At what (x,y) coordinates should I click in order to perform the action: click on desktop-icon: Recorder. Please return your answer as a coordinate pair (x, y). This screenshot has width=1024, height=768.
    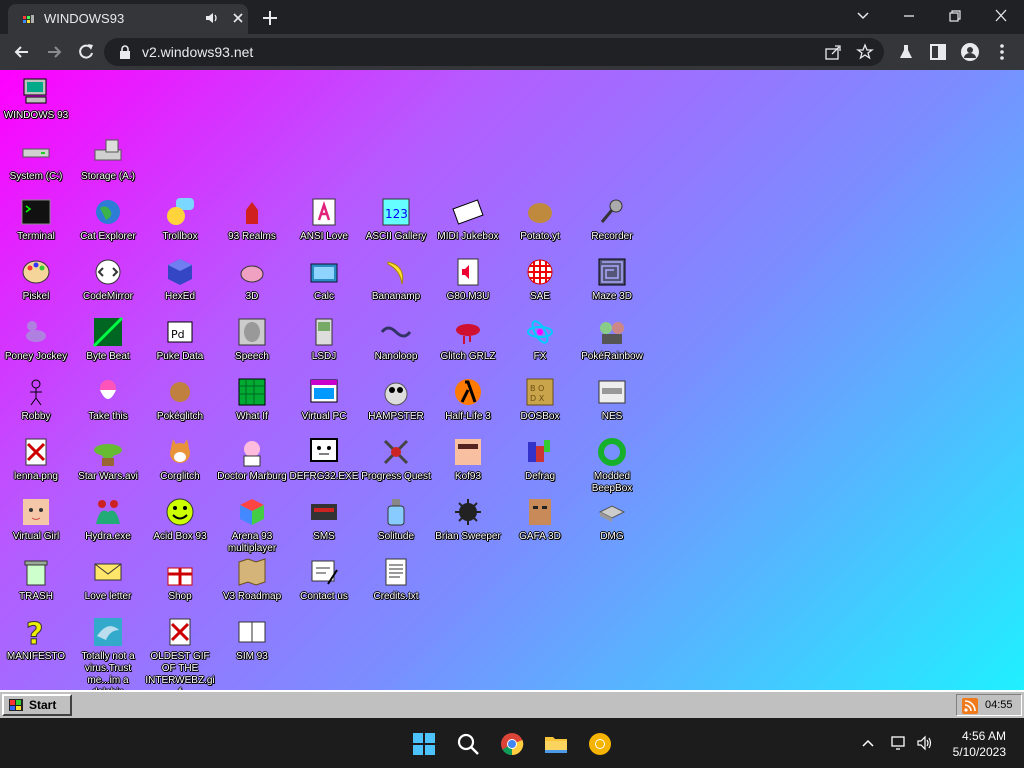
    Looking at the image, I should click on (612, 219).